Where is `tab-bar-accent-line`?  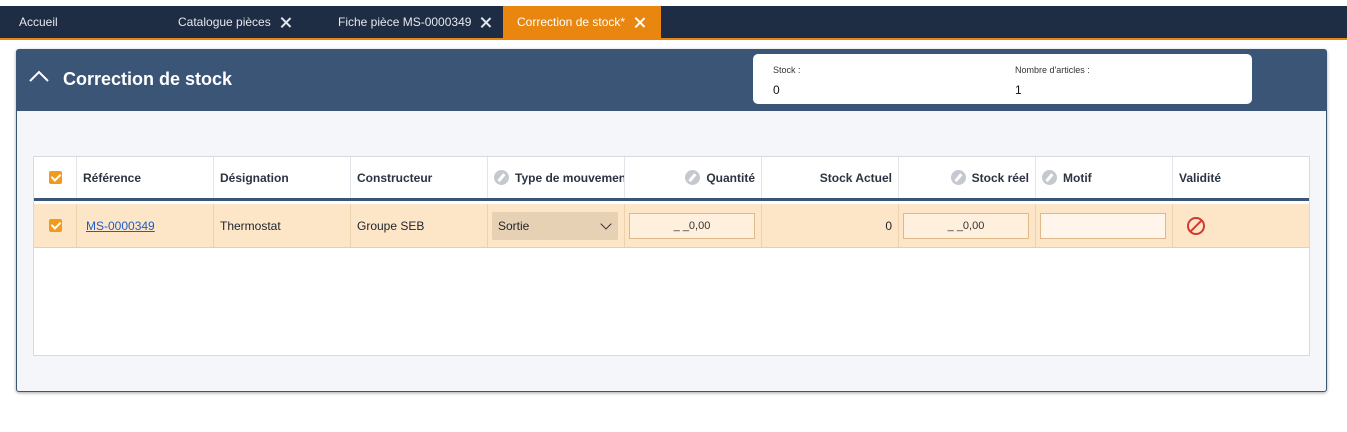 tab-bar-accent-line is located at coordinates (673, 39).